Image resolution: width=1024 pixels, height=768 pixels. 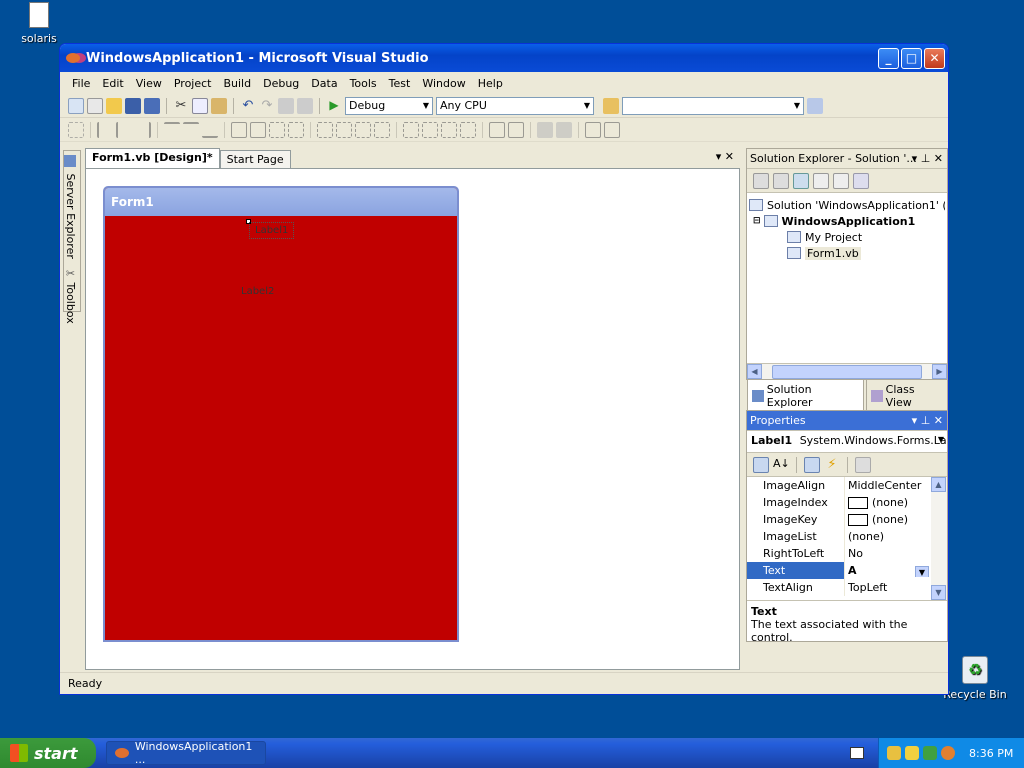 What do you see at coordinates (847, 587) in the screenshot?
I see `property-row: TextAlign TopLeft` at bounding box center [847, 587].